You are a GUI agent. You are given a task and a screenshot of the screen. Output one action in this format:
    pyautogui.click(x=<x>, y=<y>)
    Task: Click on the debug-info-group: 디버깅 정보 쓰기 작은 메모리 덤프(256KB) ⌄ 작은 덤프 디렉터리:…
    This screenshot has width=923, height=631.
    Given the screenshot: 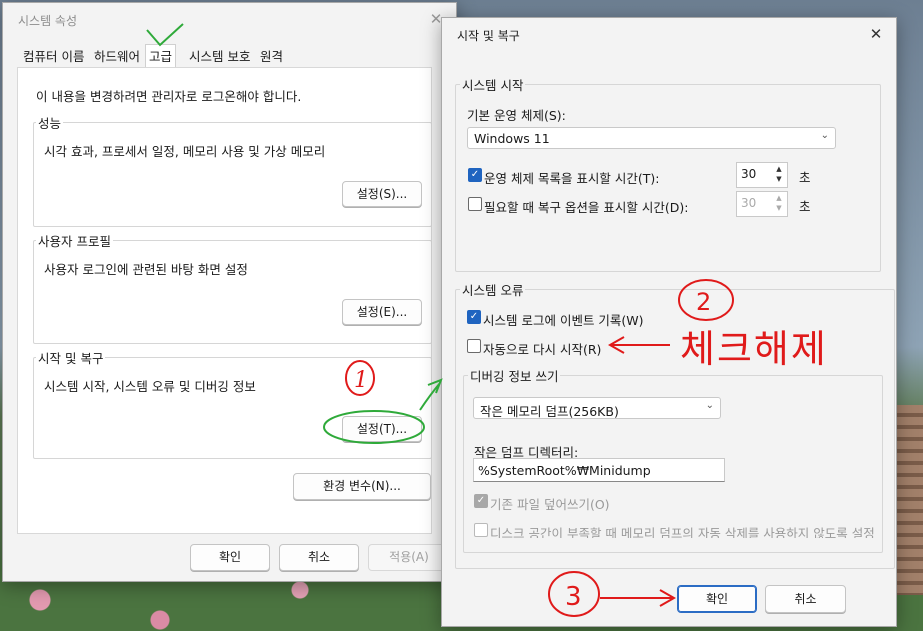 What is the action you would take?
    pyautogui.click(x=673, y=459)
    